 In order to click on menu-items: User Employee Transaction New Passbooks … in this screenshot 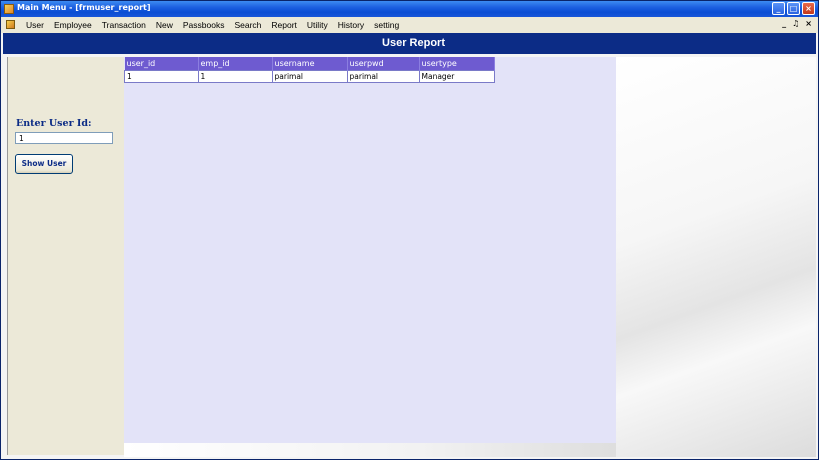, I will do `click(212, 25)`.